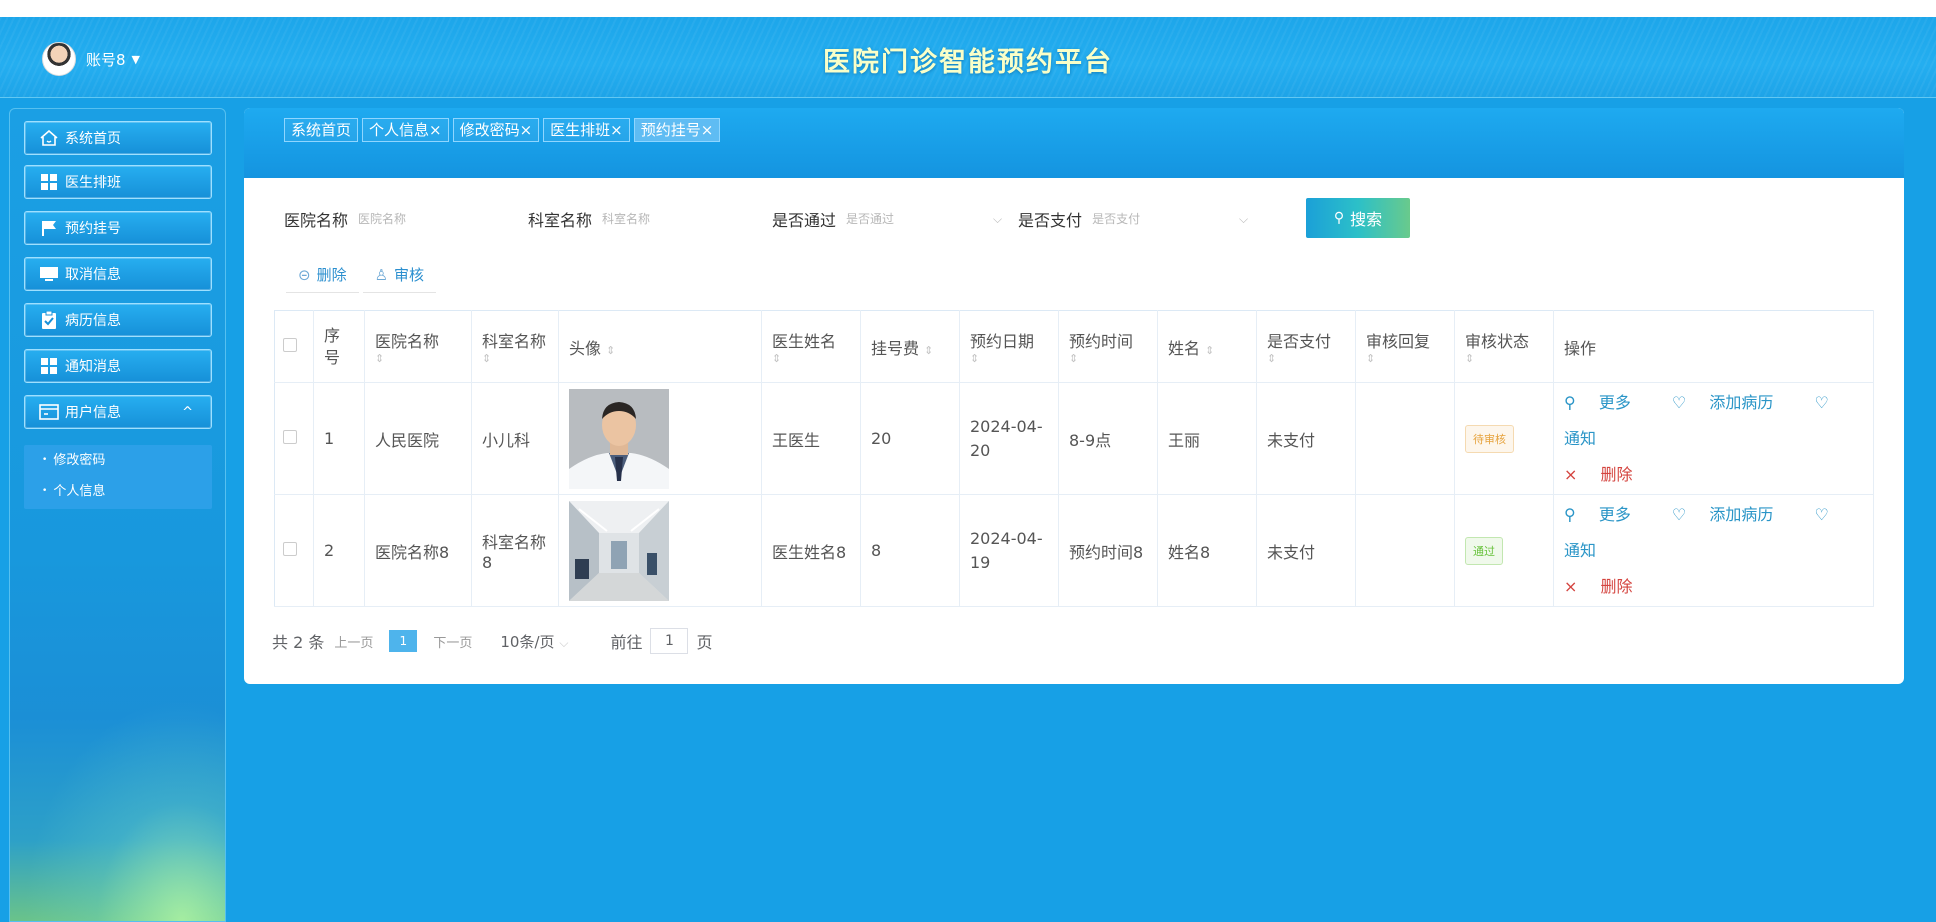 This screenshot has width=1936, height=922. Describe the element at coordinates (1306, 550) in the screenshot. I see `row-paid: 未支付` at that location.